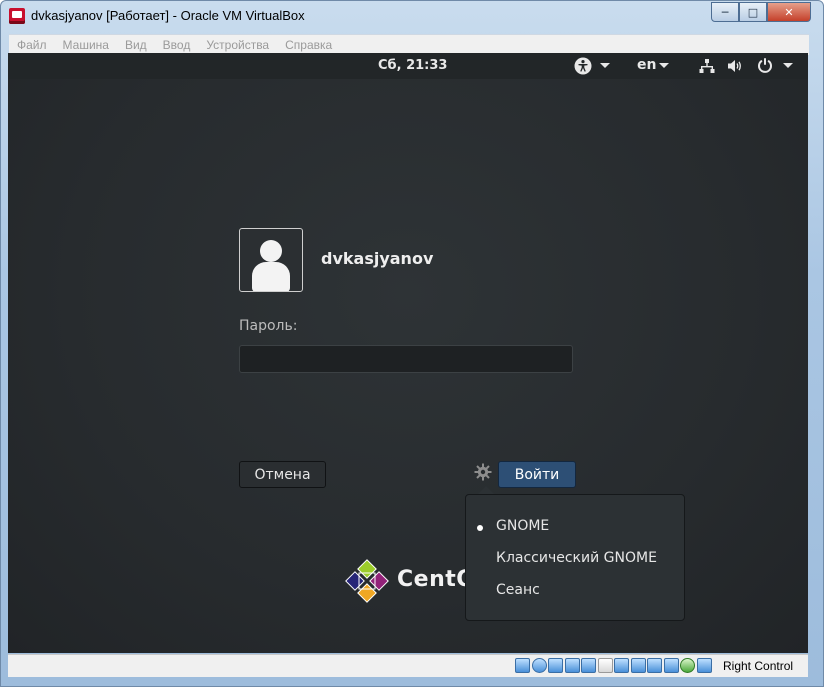  Describe the element at coordinates (735, 66) in the screenshot. I see `volume-icon` at that location.